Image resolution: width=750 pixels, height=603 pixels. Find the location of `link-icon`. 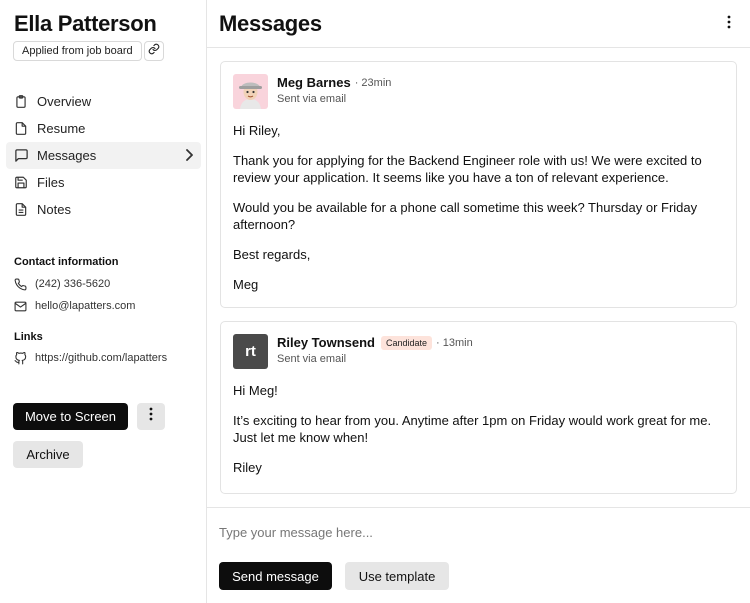

link-icon is located at coordinates (154, 51).